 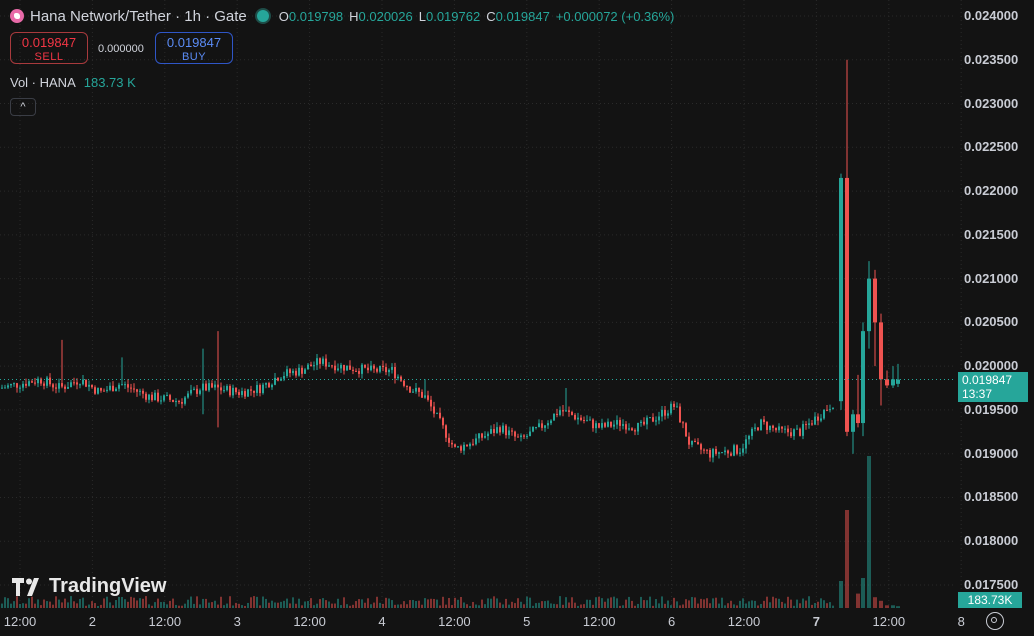 What do you see at coordinates (977, 394) in the screenshot?
I see `bar-countdown: 13:37` at bounding box center [977, 394].